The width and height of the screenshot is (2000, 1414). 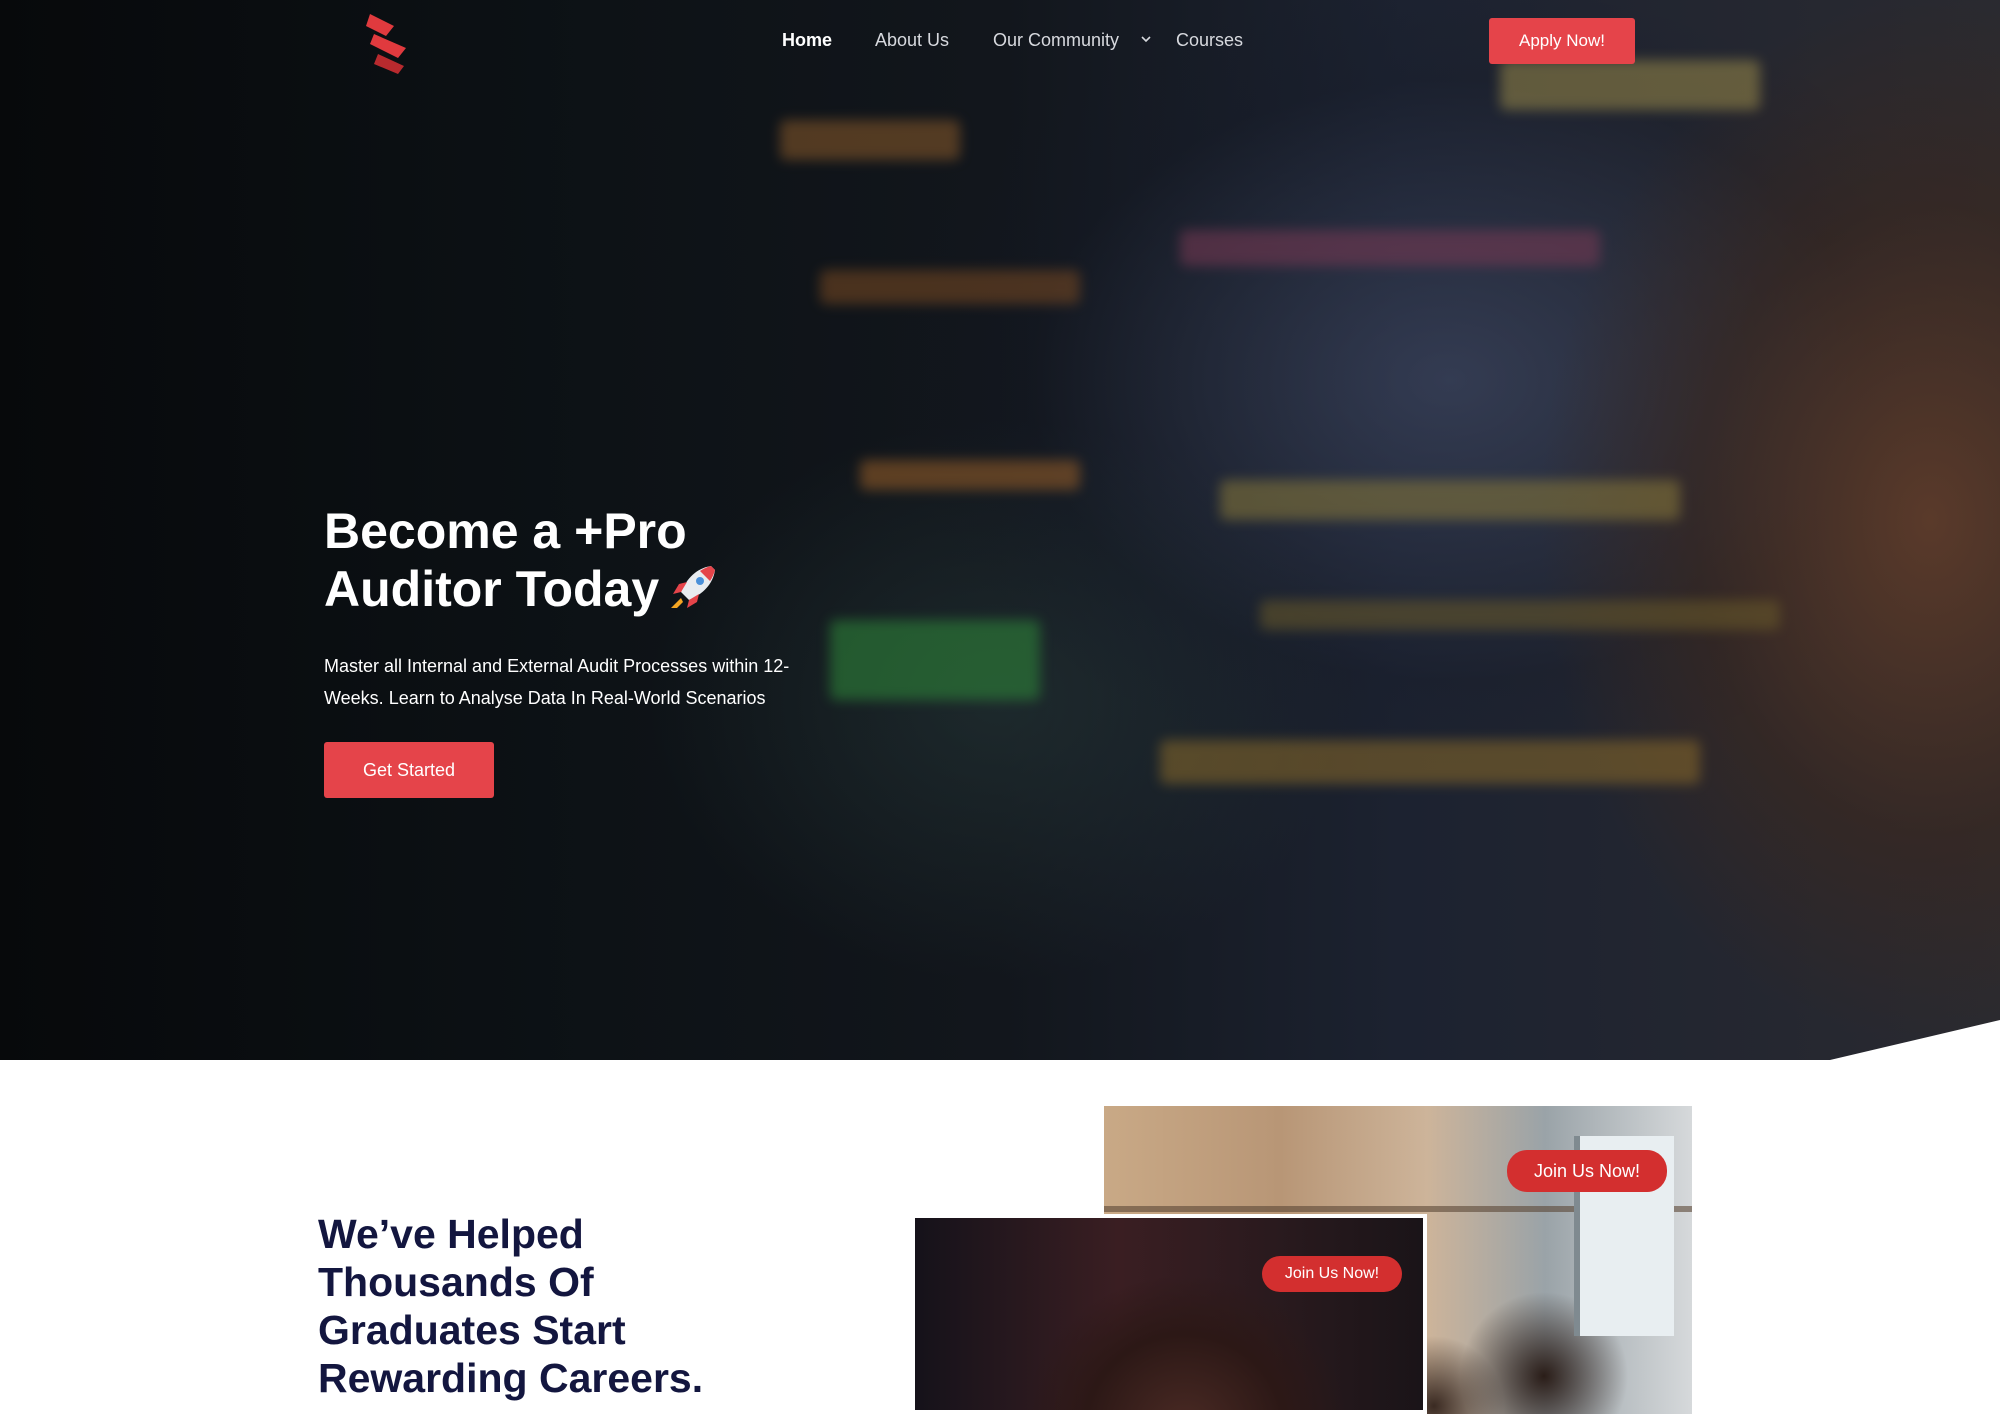 What do you see at coordinates (1169, 1314) in the screenshot?
I see `student-photo` at bounding box center [1169, 1314].